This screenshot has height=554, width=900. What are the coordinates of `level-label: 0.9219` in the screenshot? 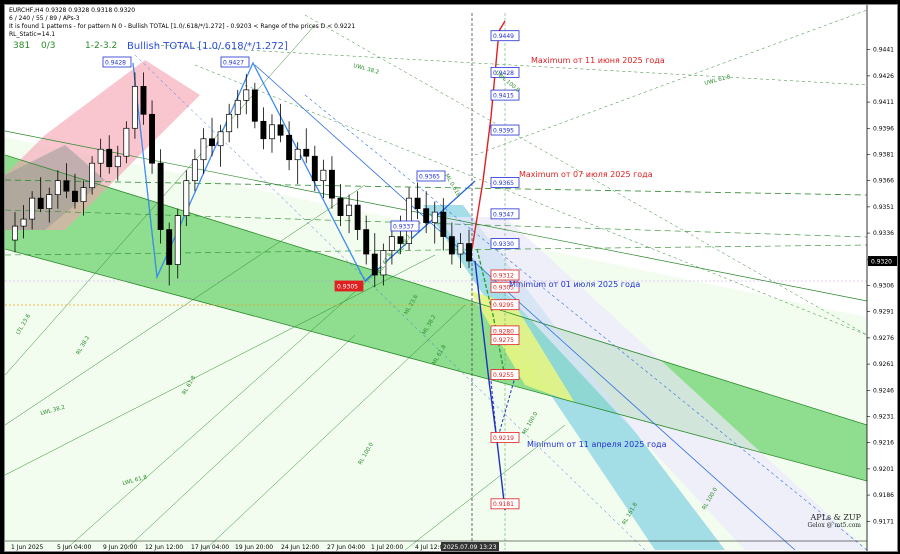 It's located at (503, 438).